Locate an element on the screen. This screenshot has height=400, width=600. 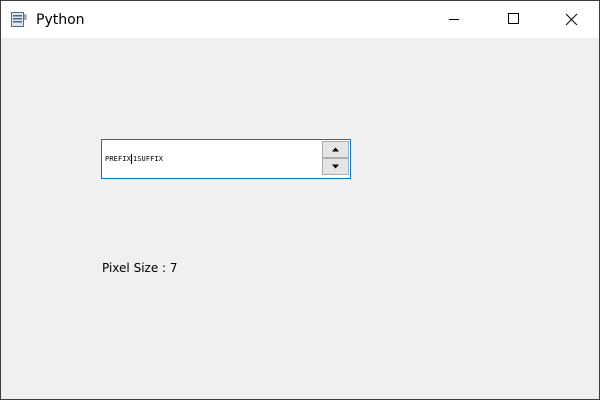
minimize-button is located at coordinates (454, 19).